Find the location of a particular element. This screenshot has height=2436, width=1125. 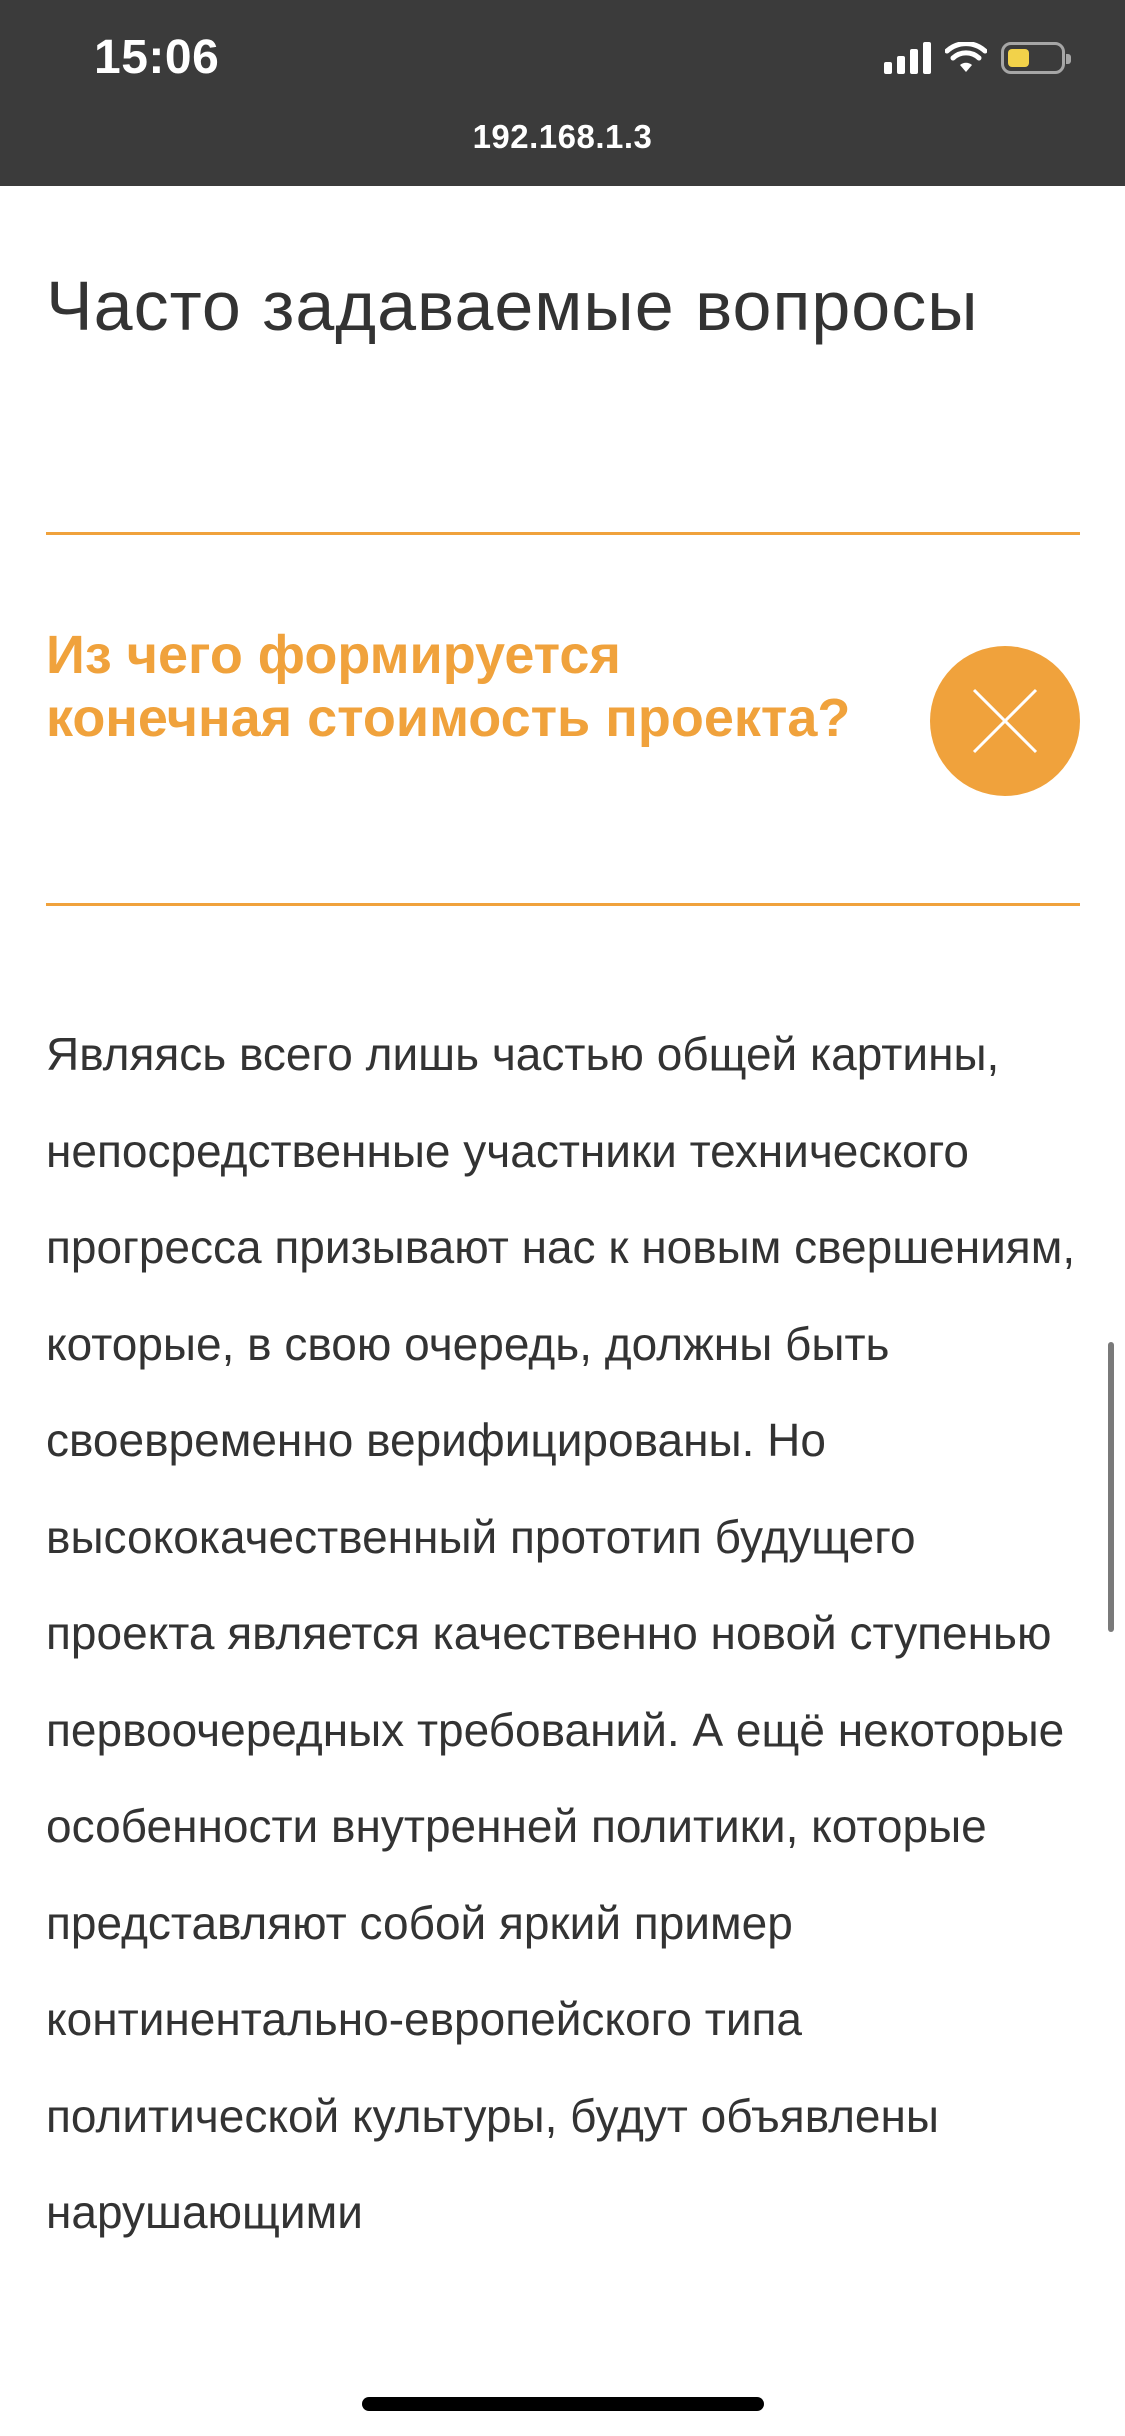

faq-close-button is located at coordinates (1005, 721).